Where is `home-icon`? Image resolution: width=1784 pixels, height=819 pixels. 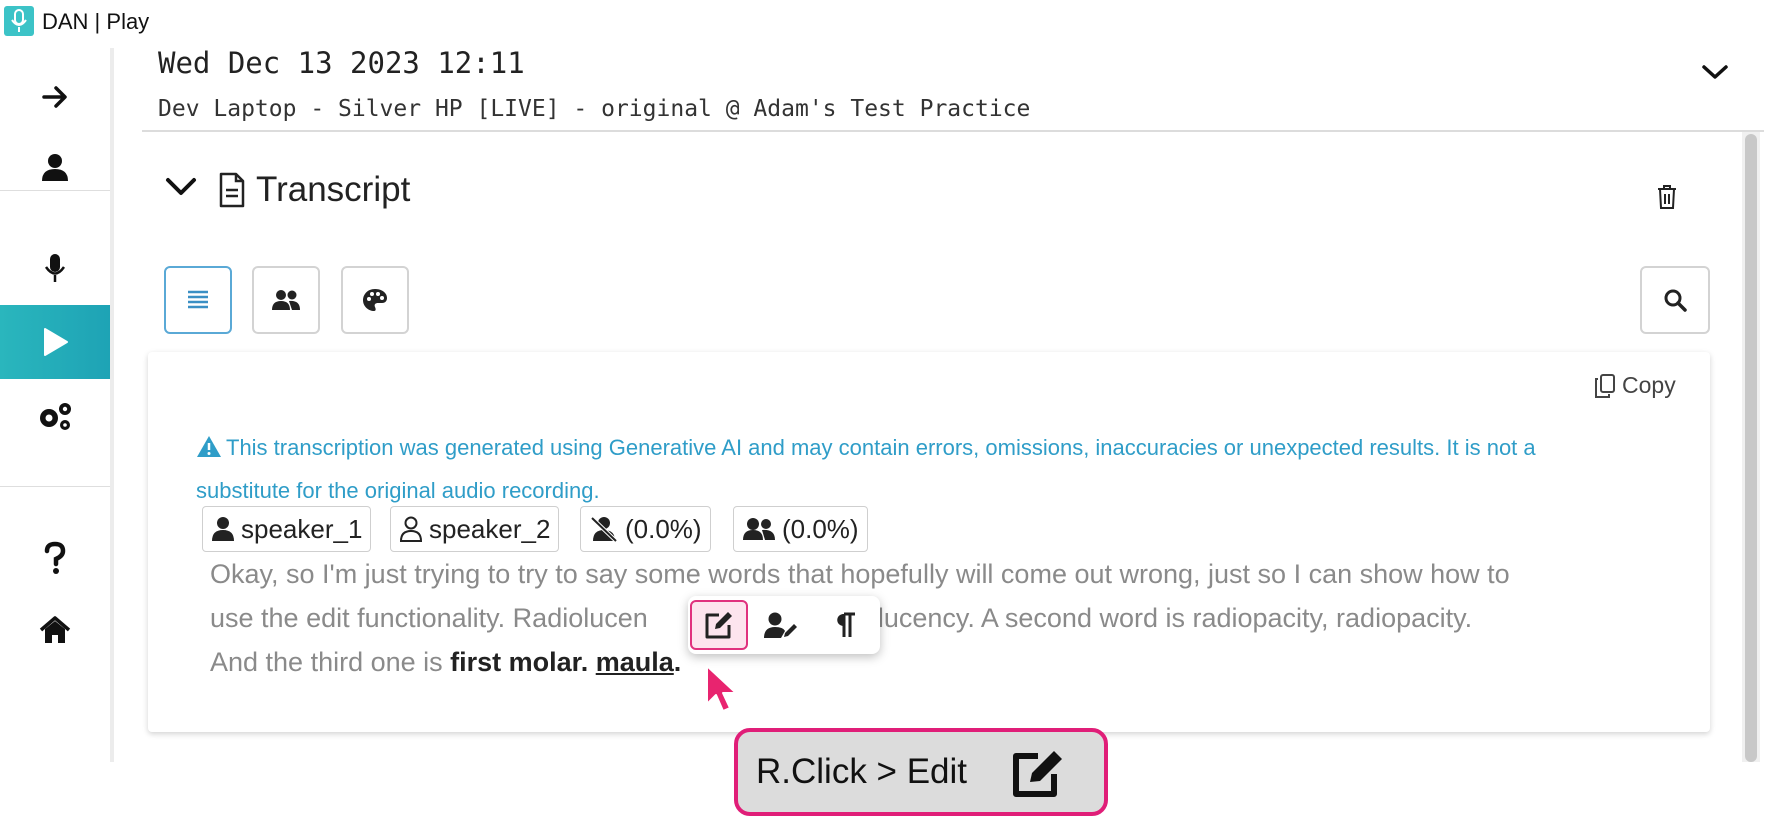
home-icon is located at coordinates (55, 629).